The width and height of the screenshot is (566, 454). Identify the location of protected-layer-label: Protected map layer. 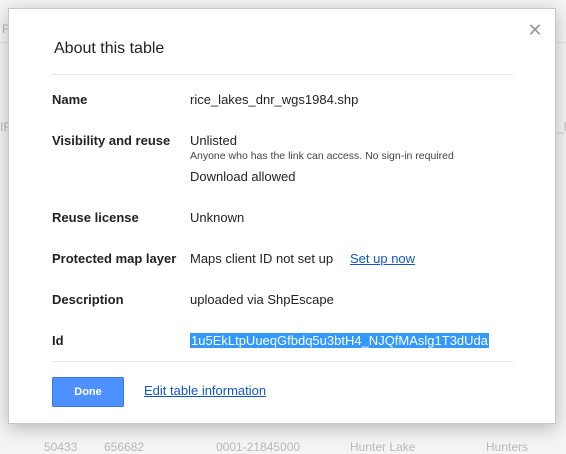
(114, 258).